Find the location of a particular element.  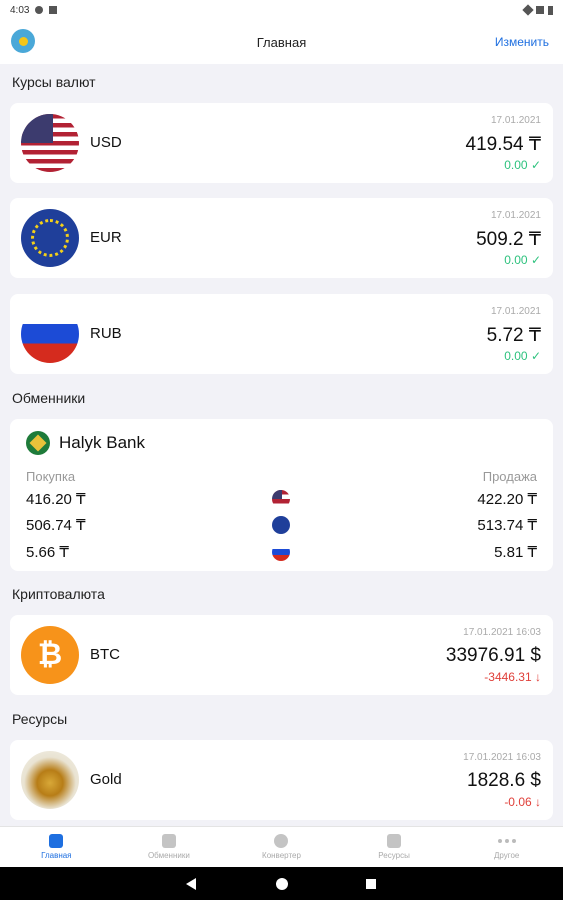

tab-other: Другое is located at coordinates (506, 847).